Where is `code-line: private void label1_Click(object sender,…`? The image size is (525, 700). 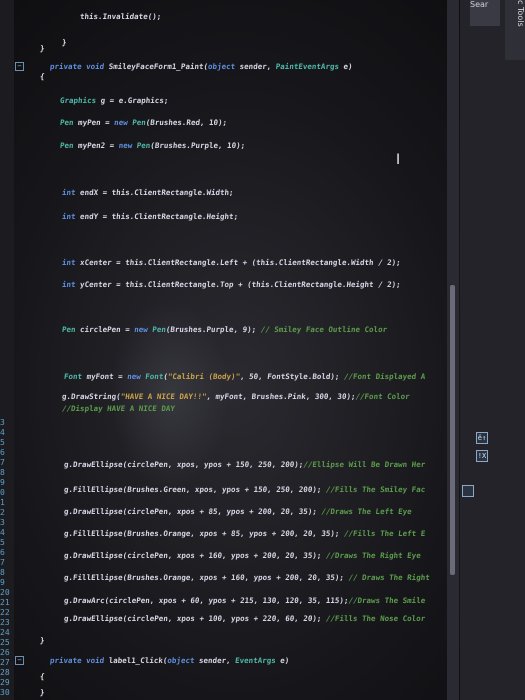 code-line: private void label1_Click(object sender,… is located at coordinates (170, 660).